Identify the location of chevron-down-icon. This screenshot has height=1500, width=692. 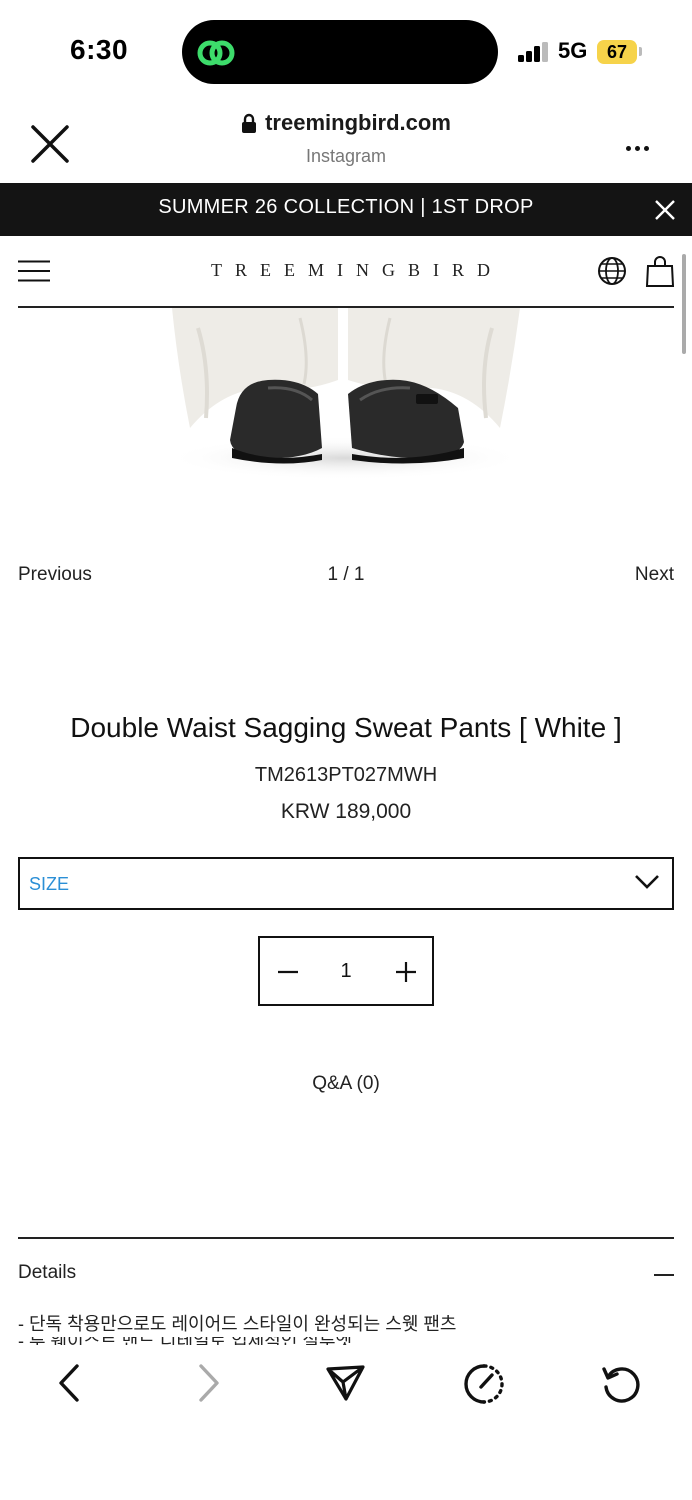
(647, 882).